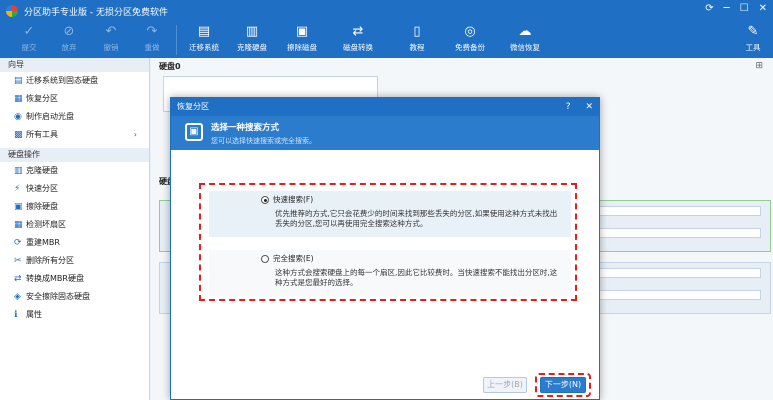  I want to click on maximize-button: ☐, so click(744, 8).